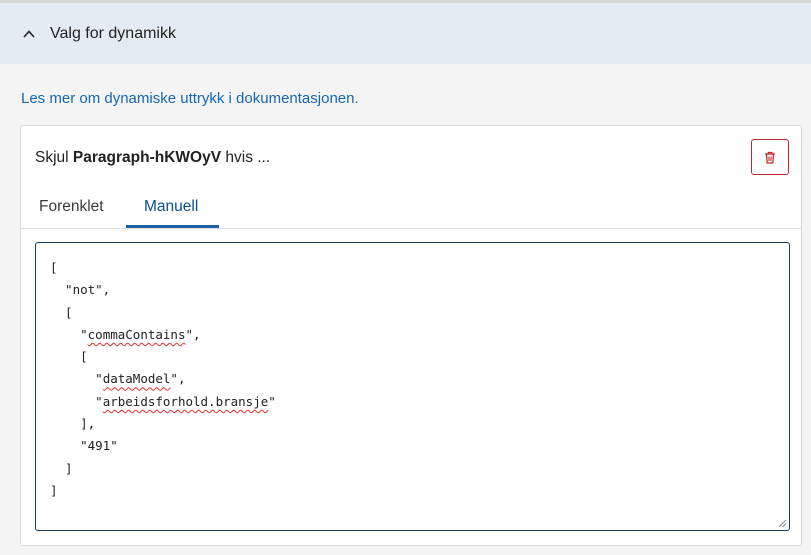  I want to click on editor-mode-tabs: Forenklet Manuell, so click(411, 208).